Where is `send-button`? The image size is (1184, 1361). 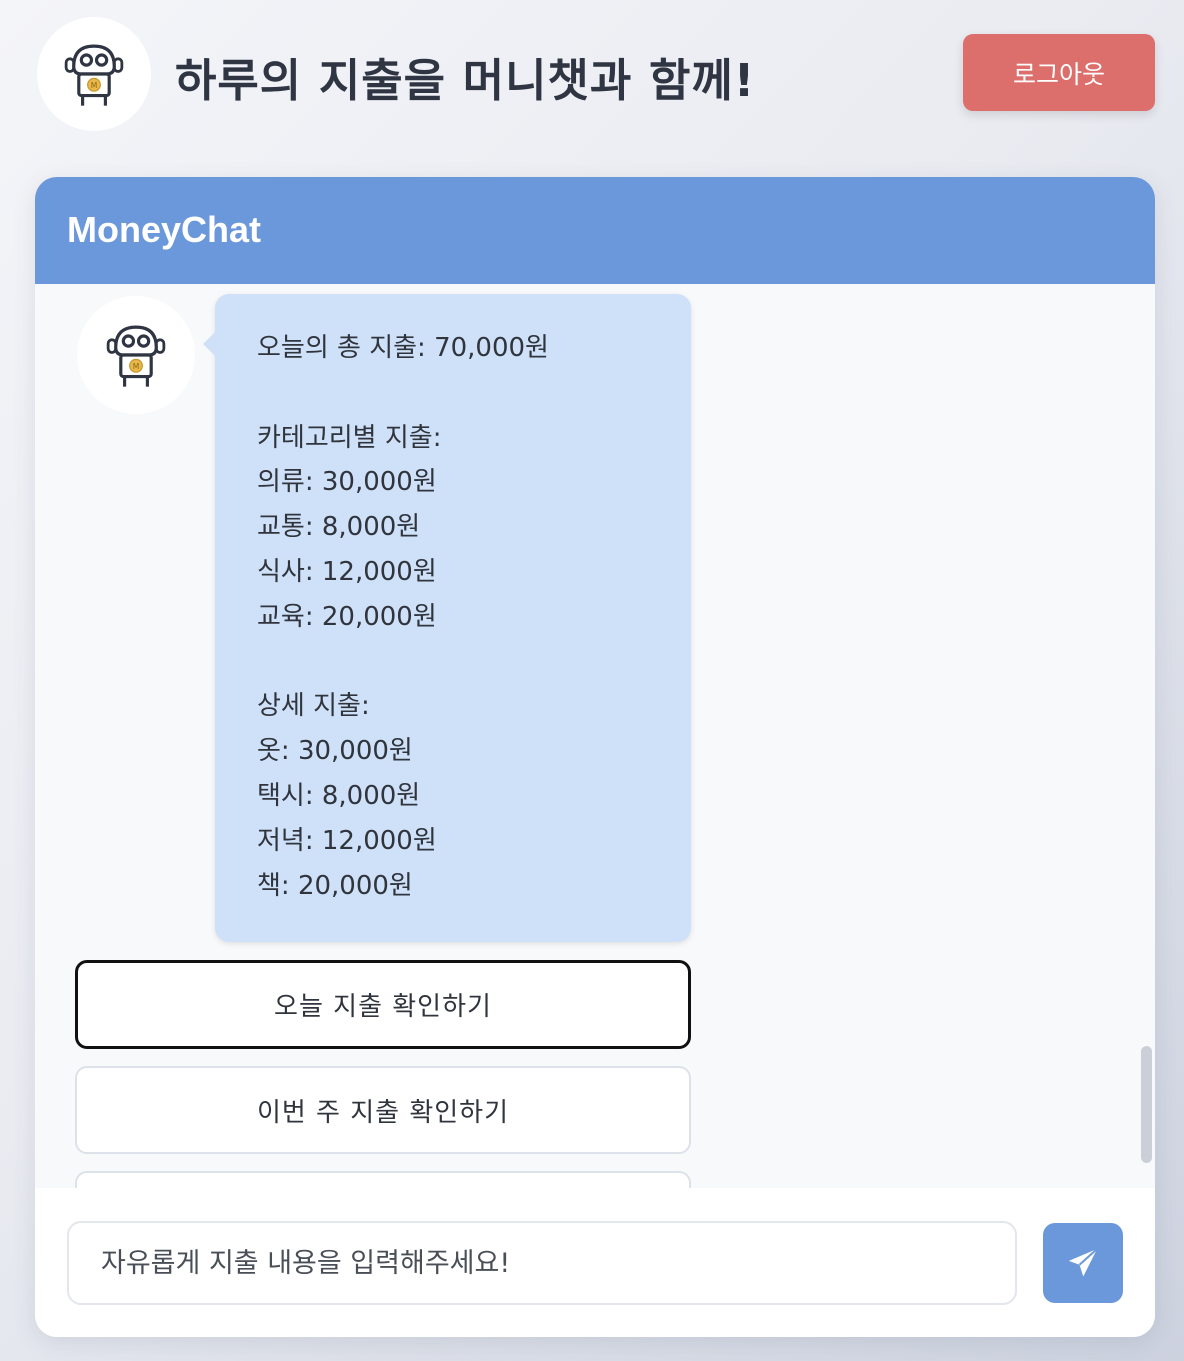
send-button is located at coordinates (1083, 1263).